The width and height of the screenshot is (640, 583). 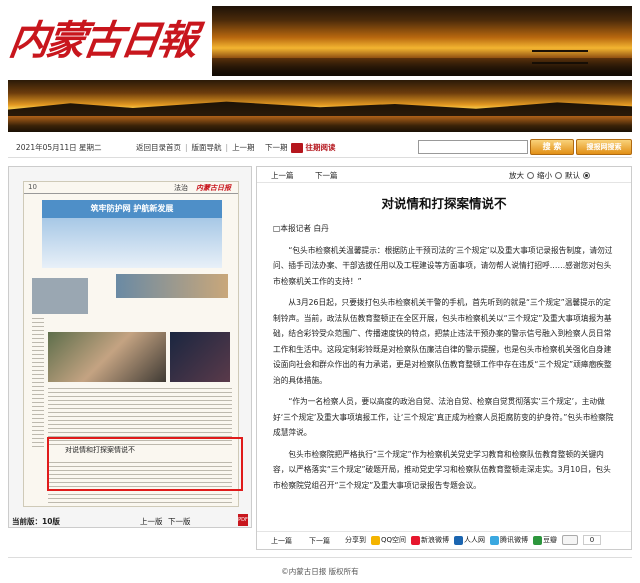 I want to click on like-button, so click(x=570, y=540).